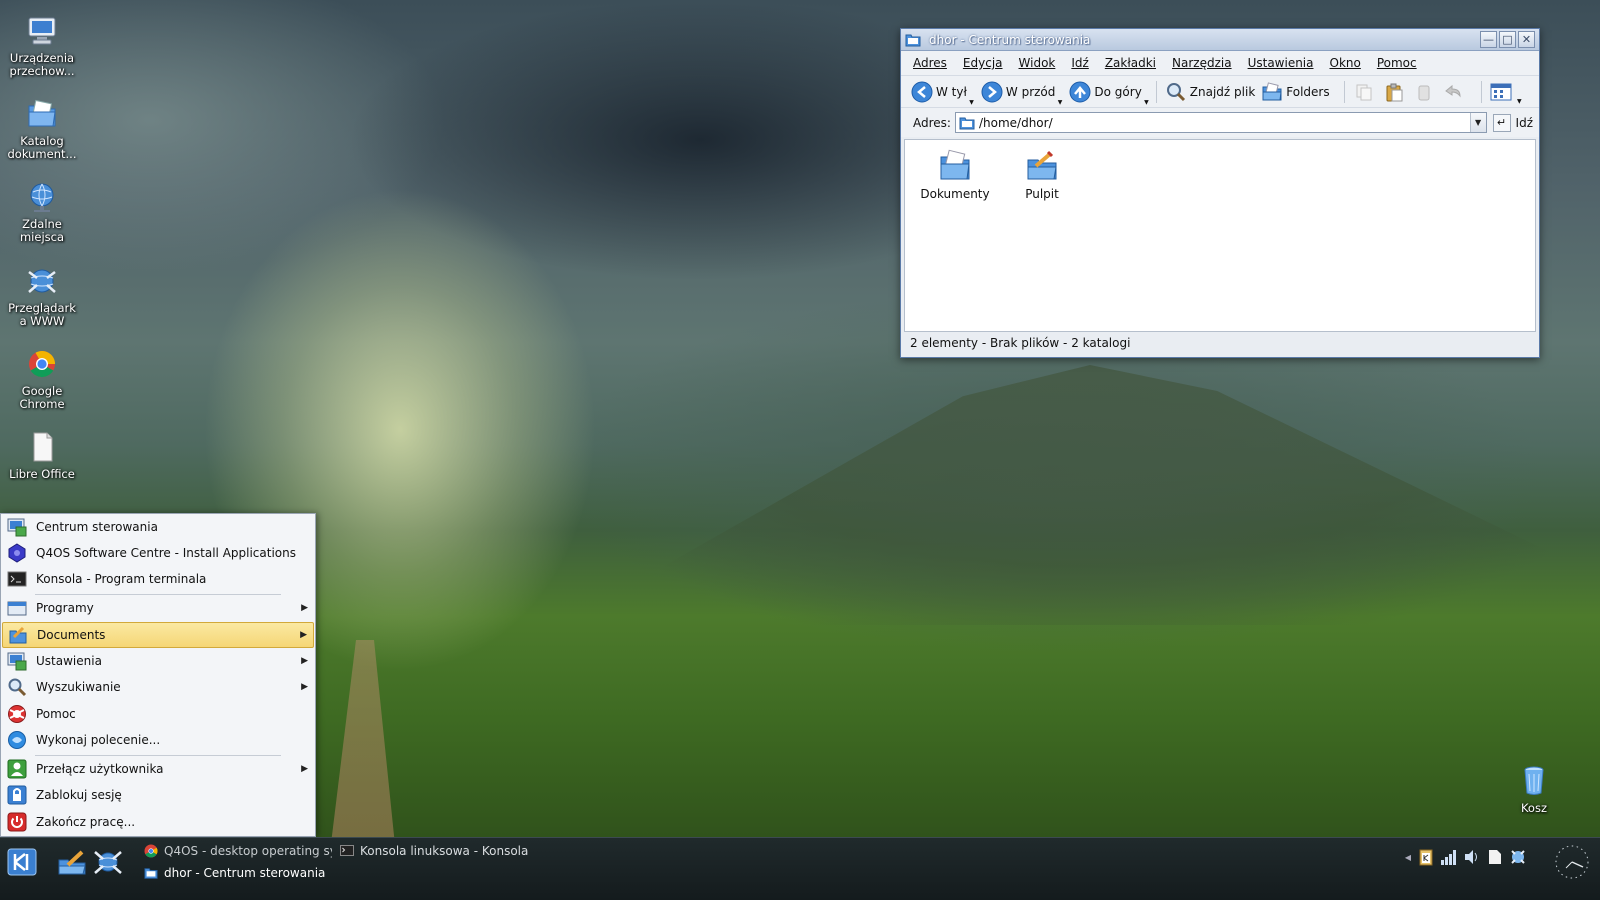  I want to click on shutdown-icon, so click(17, 822).